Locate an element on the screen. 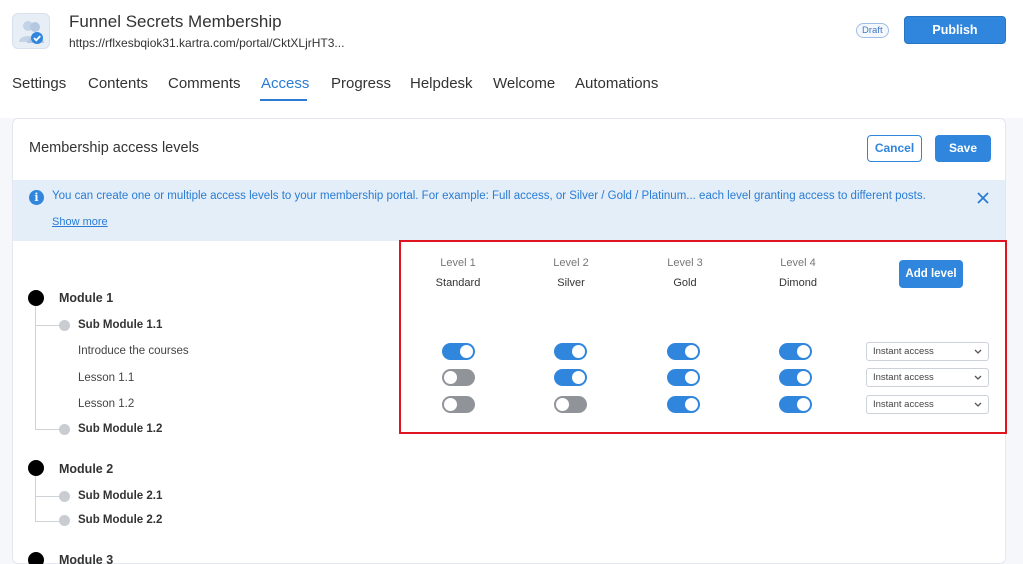 This screenshot has height=564, width=1023. publish-button: Publish is located at coordinates (955, 30).